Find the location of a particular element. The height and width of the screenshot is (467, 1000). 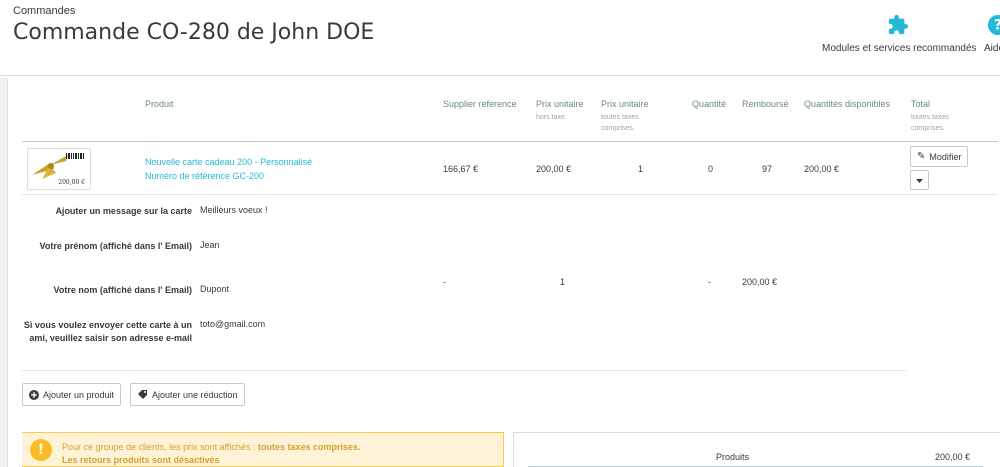

add-discount-button: Ajouter une réduction is located at coordinates (187, 394).